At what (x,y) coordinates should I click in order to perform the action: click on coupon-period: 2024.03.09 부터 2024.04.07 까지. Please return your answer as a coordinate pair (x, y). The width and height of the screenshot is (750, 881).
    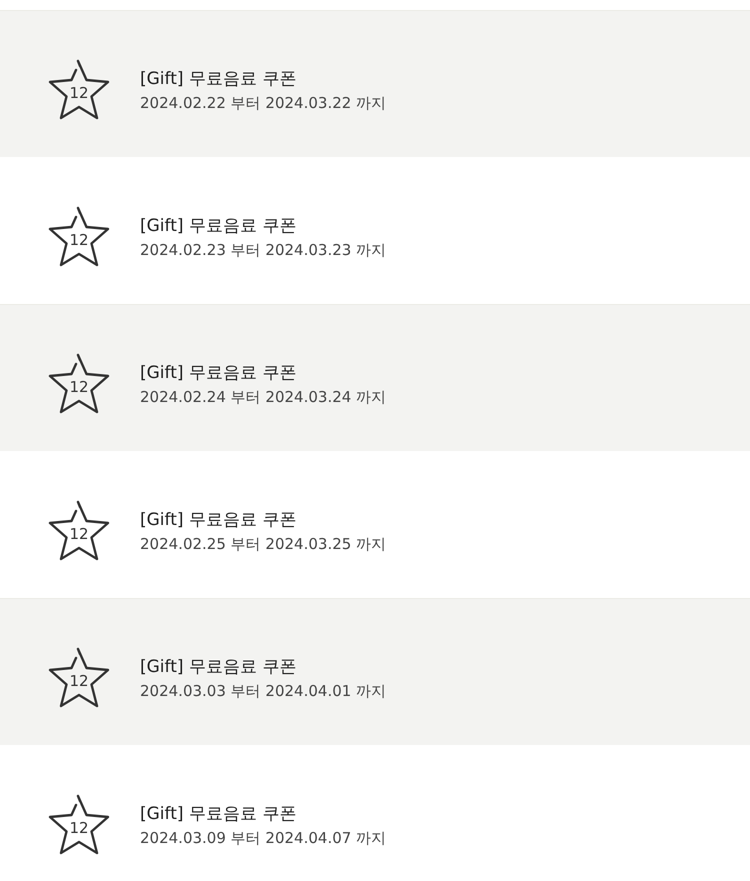
    Looking at the image, I should click on (263, 838).